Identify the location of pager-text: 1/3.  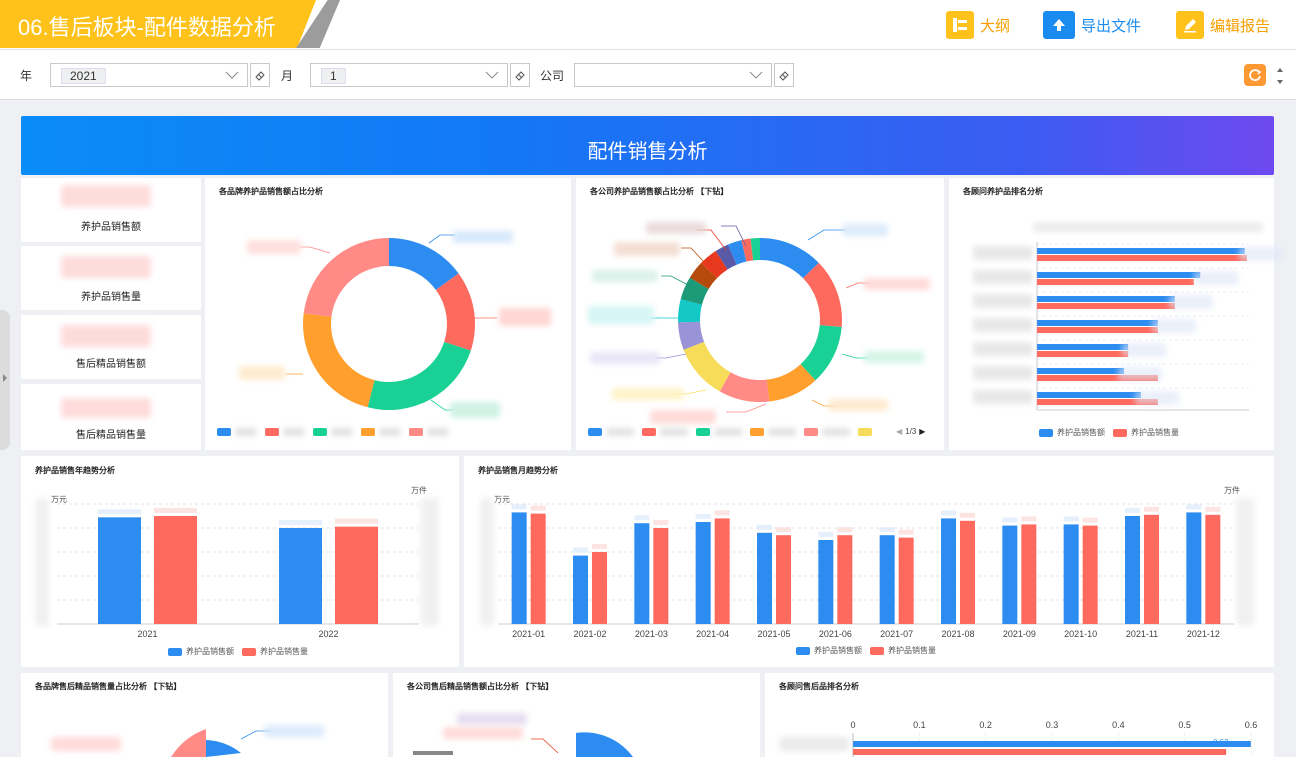
(911, 431).